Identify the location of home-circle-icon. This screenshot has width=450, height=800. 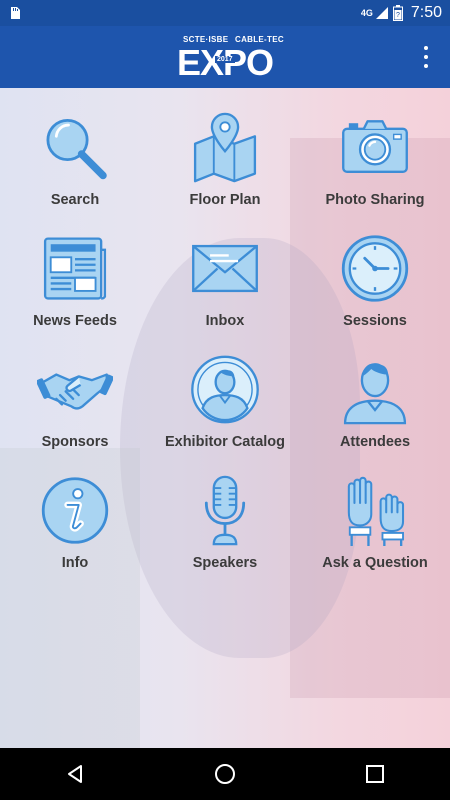
(225, 774).